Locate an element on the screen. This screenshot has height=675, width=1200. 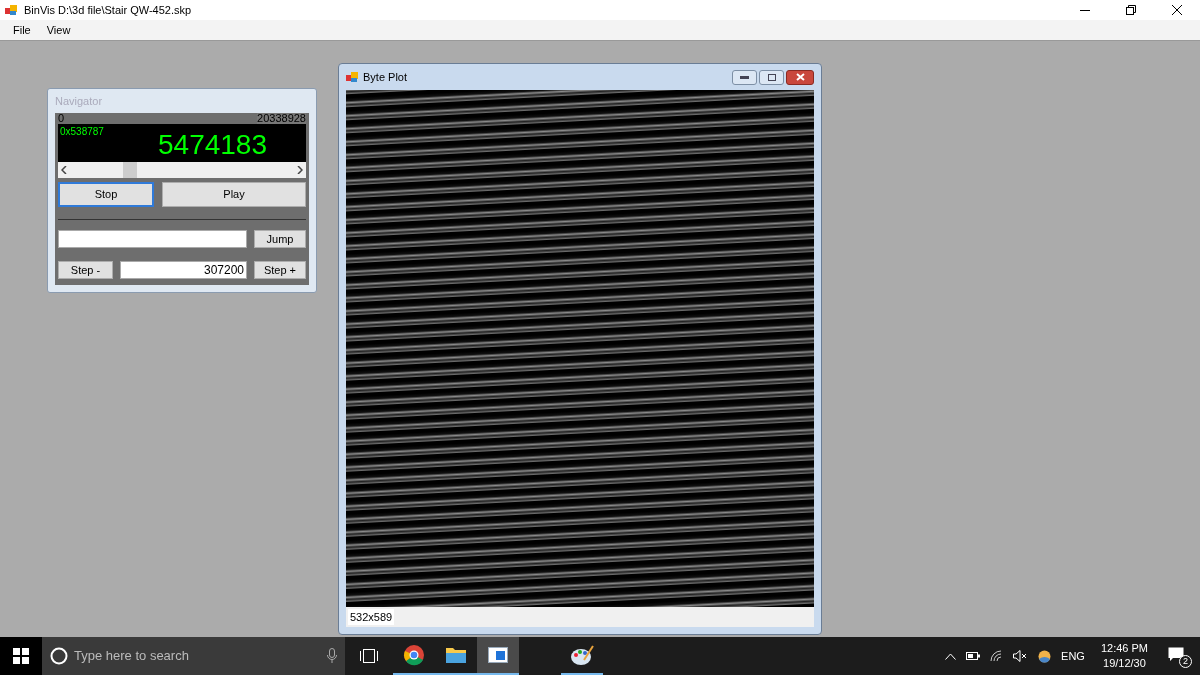
step-minus-button: Step - is located at coordinates (85, 270).